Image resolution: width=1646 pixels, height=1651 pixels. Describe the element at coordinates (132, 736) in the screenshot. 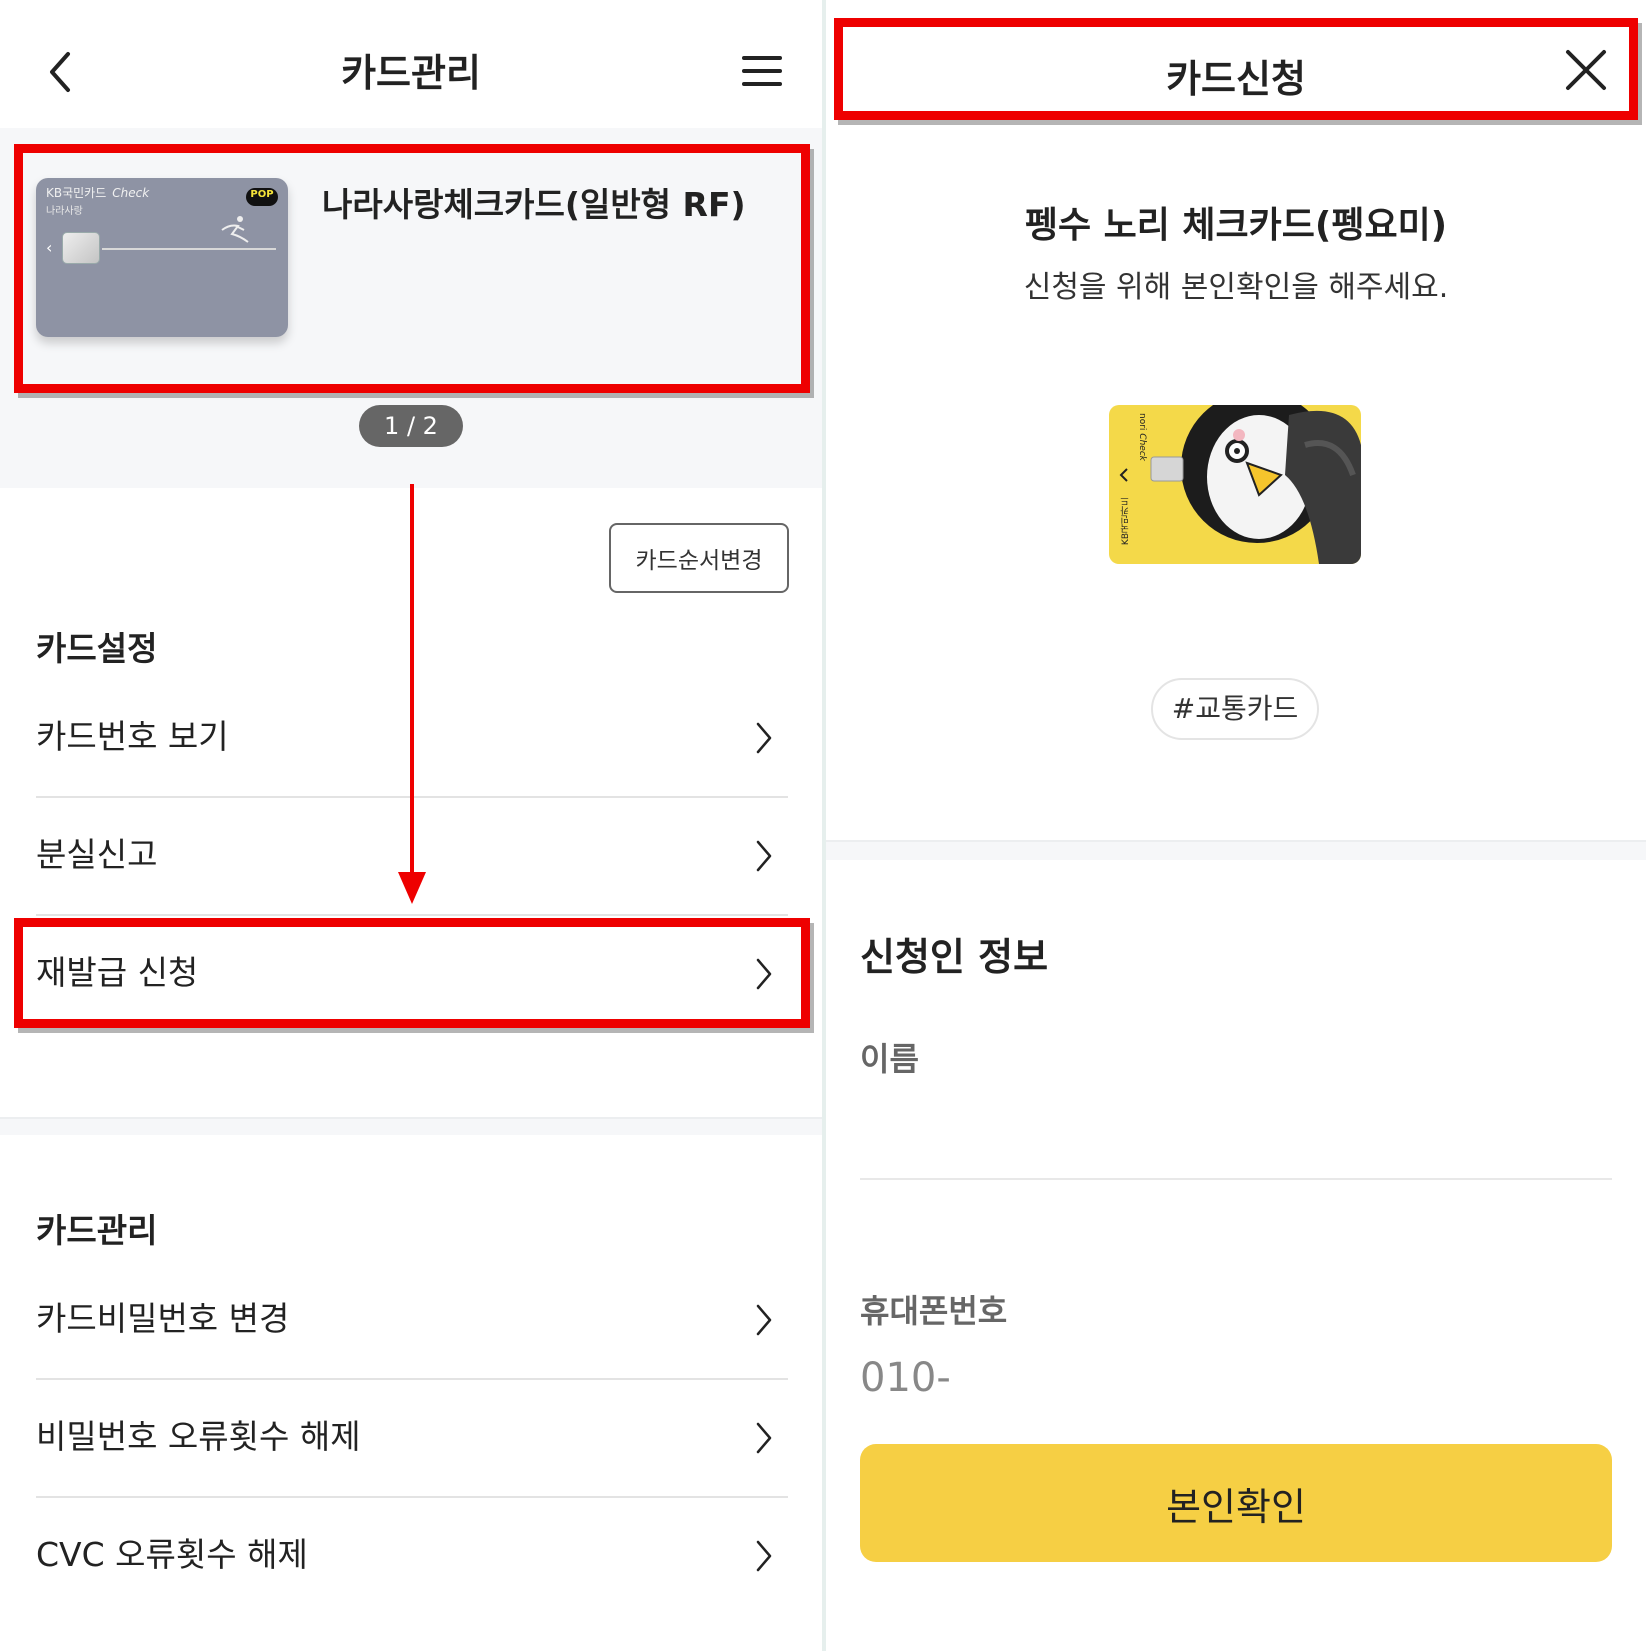

I see `list-item-label: 카드번호 보기` at that location.